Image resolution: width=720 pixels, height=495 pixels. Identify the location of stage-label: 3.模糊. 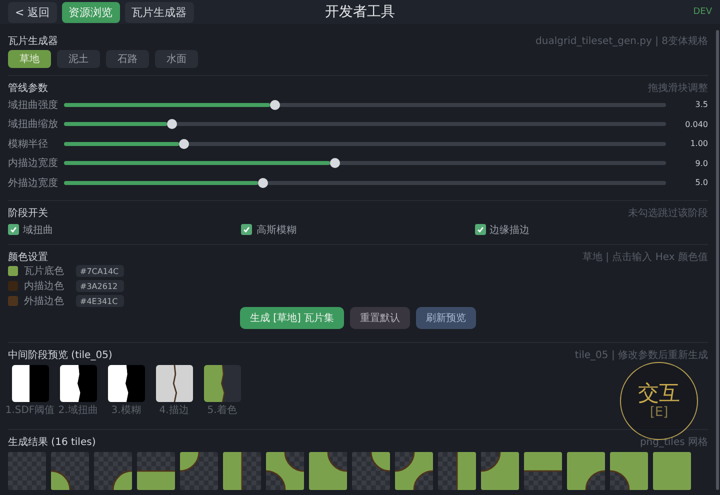
(126, 410).